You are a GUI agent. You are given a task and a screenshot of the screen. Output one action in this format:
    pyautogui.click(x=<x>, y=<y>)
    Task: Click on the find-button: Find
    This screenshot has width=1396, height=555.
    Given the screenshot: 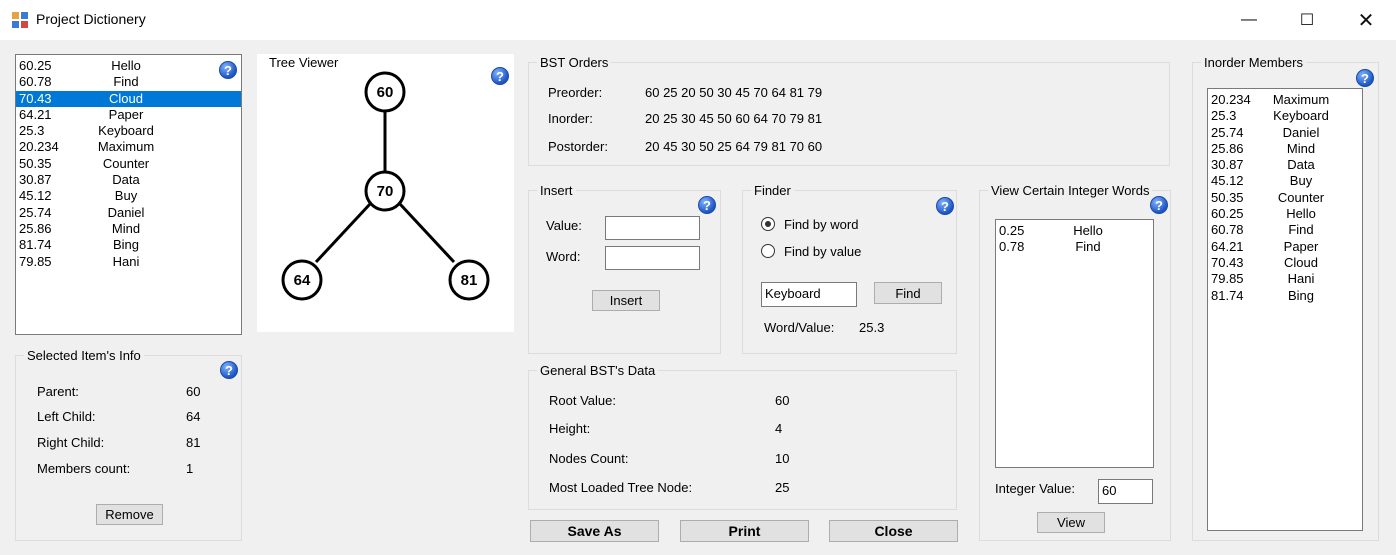 What is the action you would take?
    pyautogui.click(x=908, y=293)
    